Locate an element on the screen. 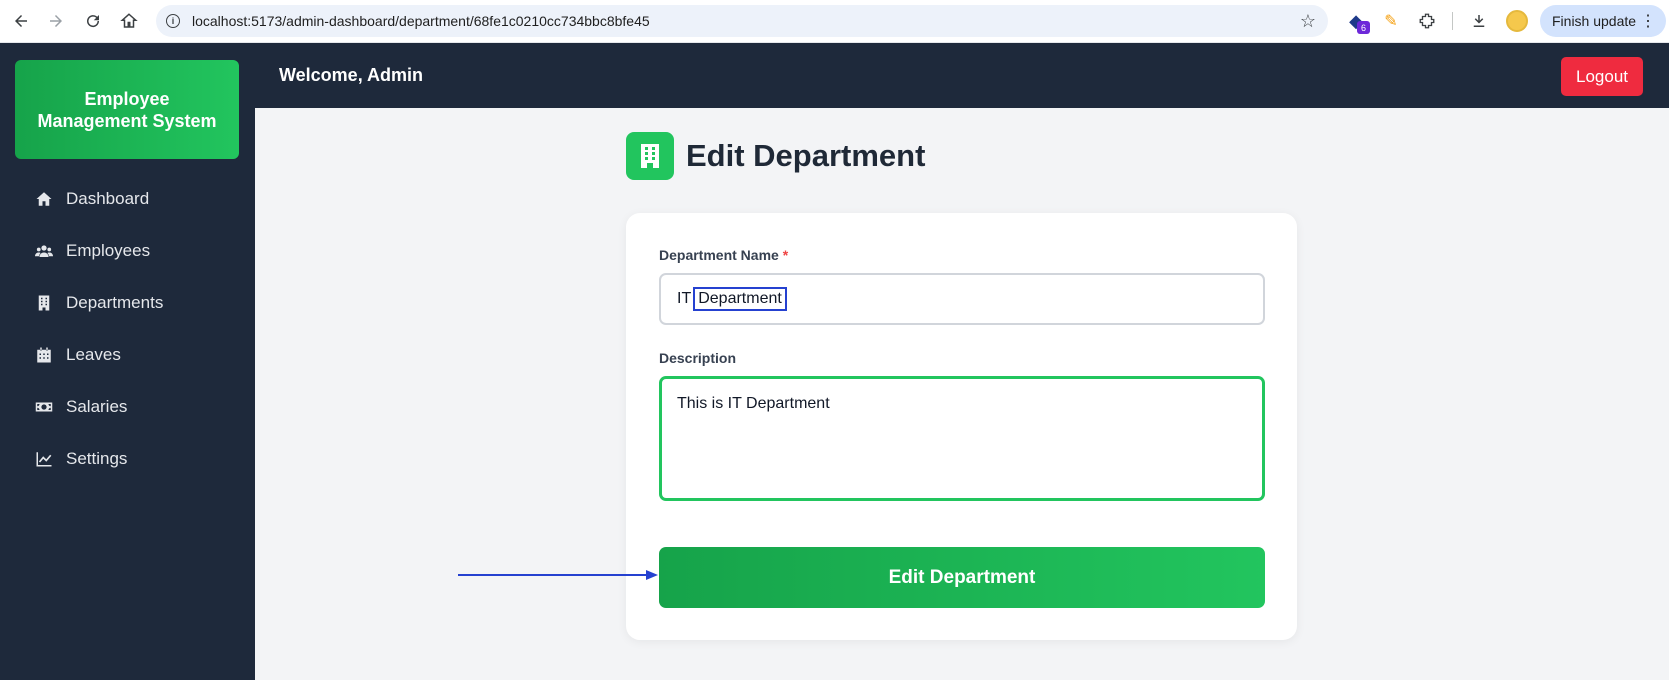 Image resolution: width=1669 pixels, height=680 pixels. sidebar-item-dashboard: Dashboard is located at coordinates (127, 199).